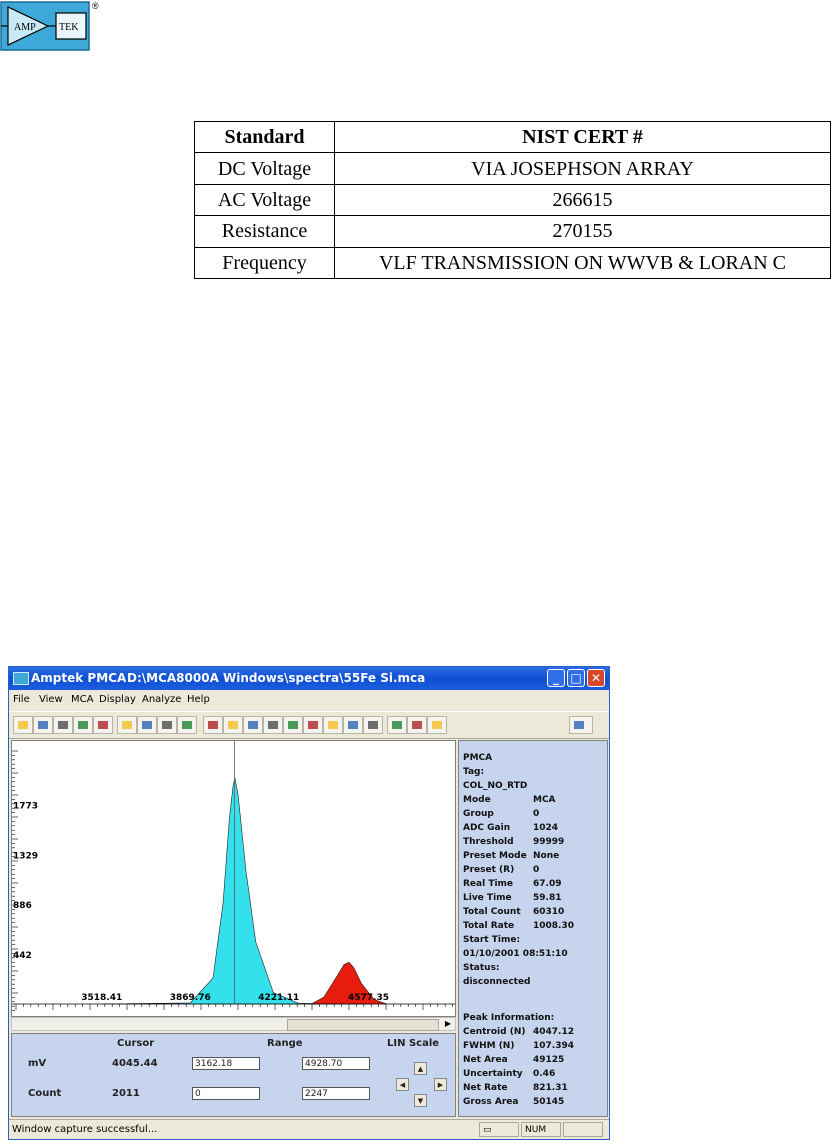  What do you see at coordinates (101, 998) in the screenshot?
I see `x-tick-label: 3518.41` at bounding box center [101, 998].